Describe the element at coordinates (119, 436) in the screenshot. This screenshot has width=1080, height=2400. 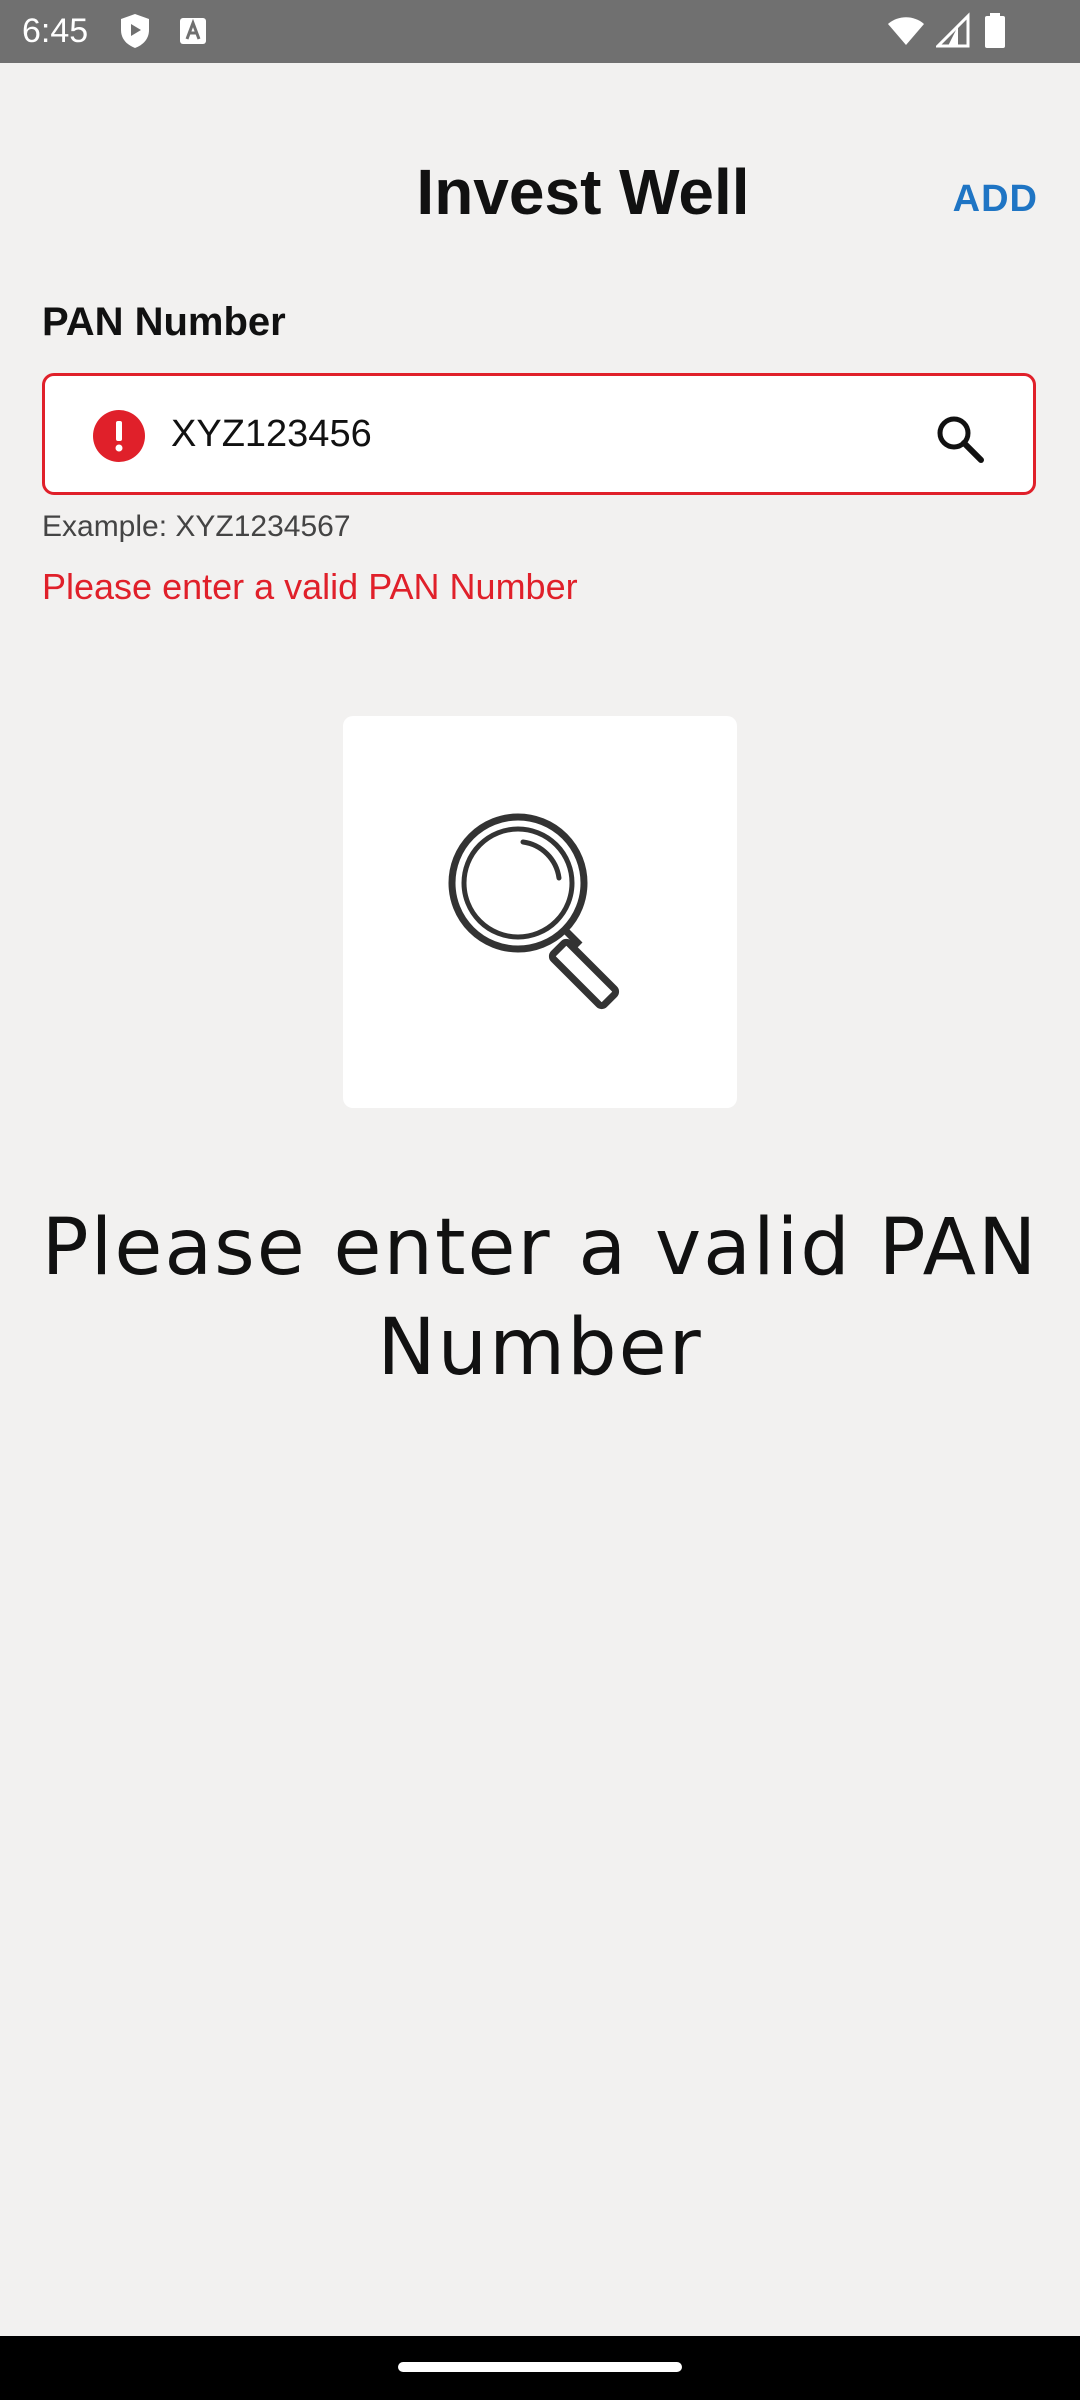
I see `error-icon` at that location.